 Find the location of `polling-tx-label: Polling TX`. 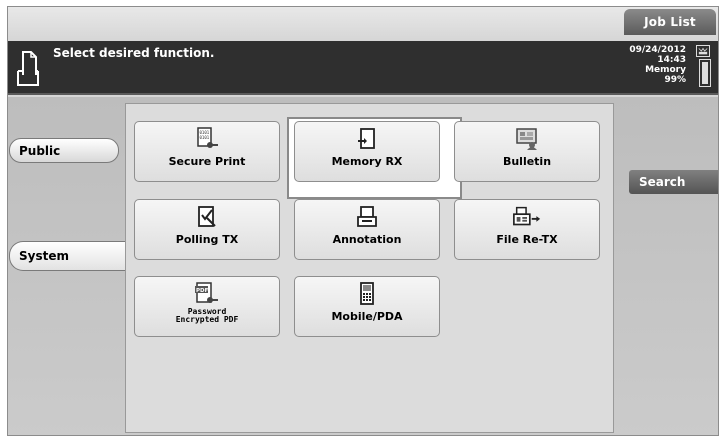

polling-tx-label: Polling TX is located at coordinates (207, 239).